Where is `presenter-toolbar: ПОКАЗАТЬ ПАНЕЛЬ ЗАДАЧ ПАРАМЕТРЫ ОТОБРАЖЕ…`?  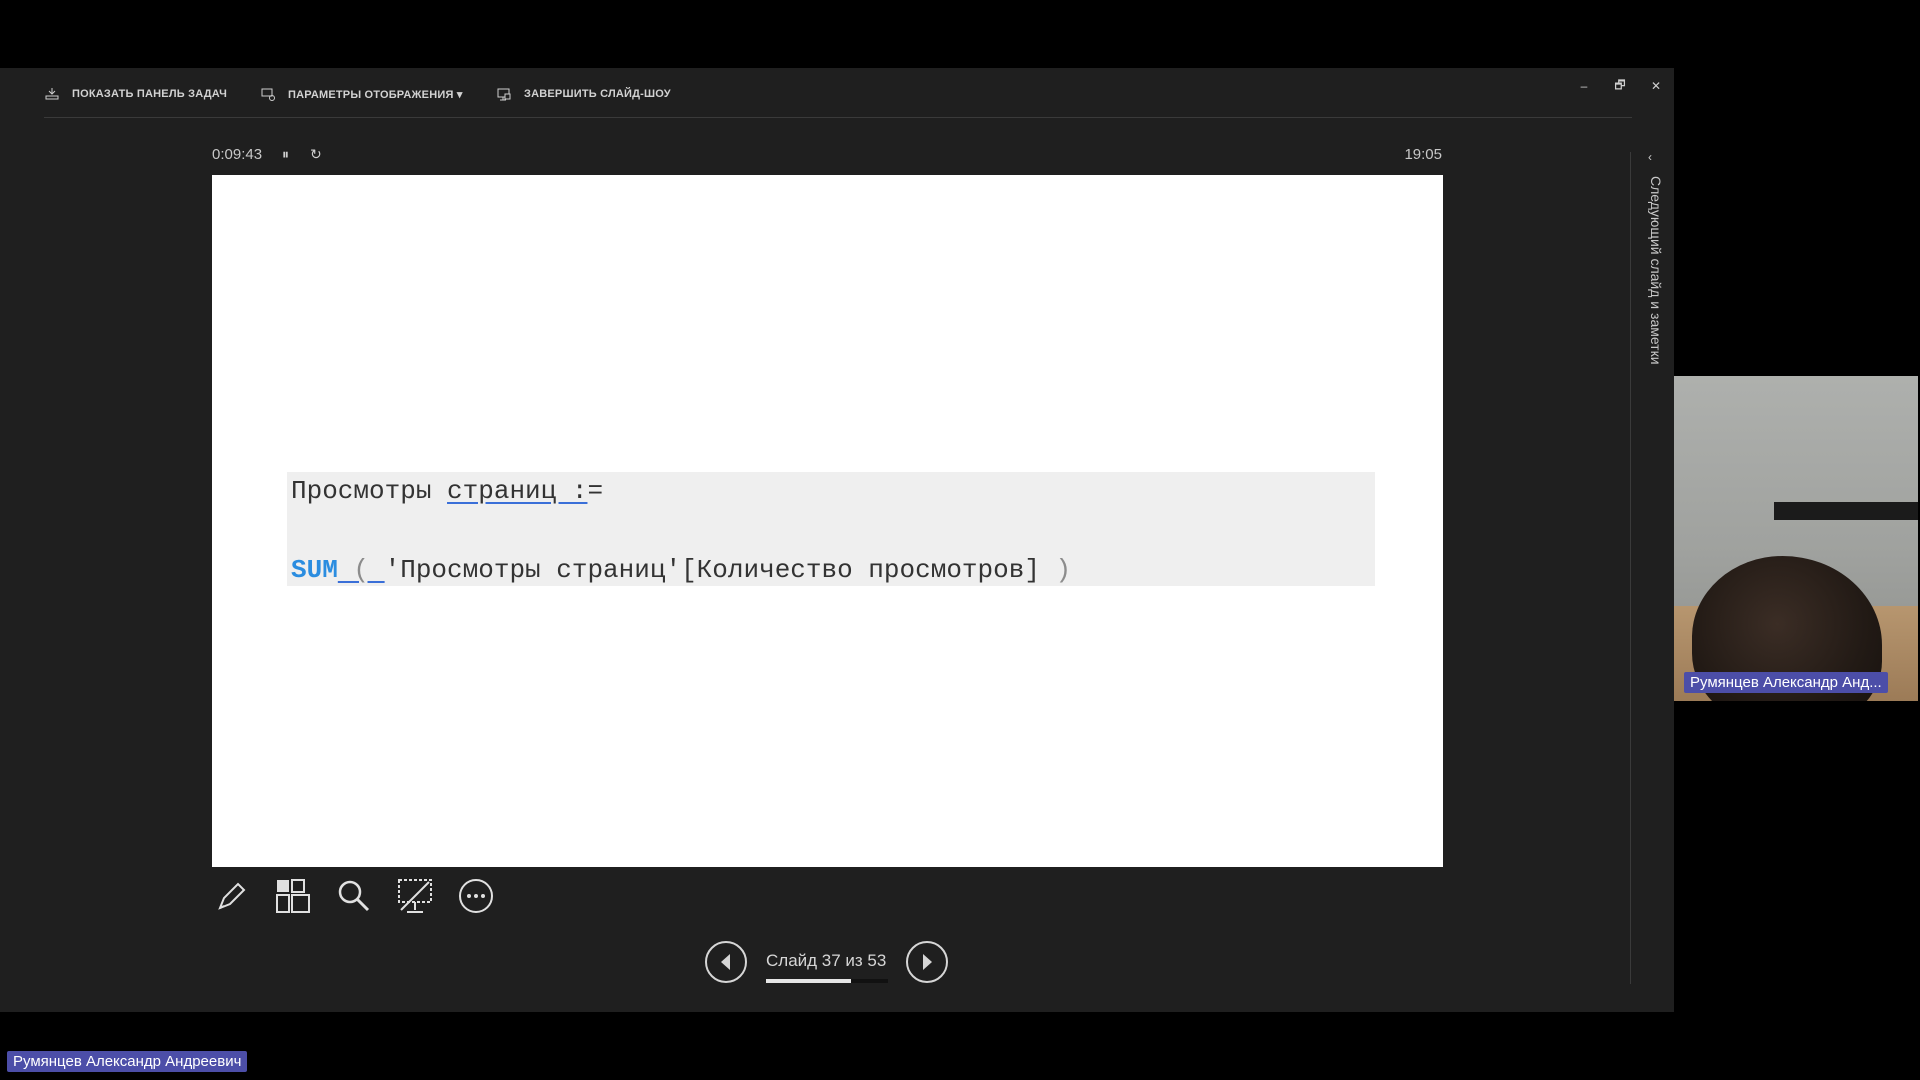
presenter-toolbar: ПОКАЗАТЬ ПАНЕЛЬ ЗАДАЧ ПАРАМЕТРЫ ОТОБРАЖЕ… is located at coordinates (837, 92).